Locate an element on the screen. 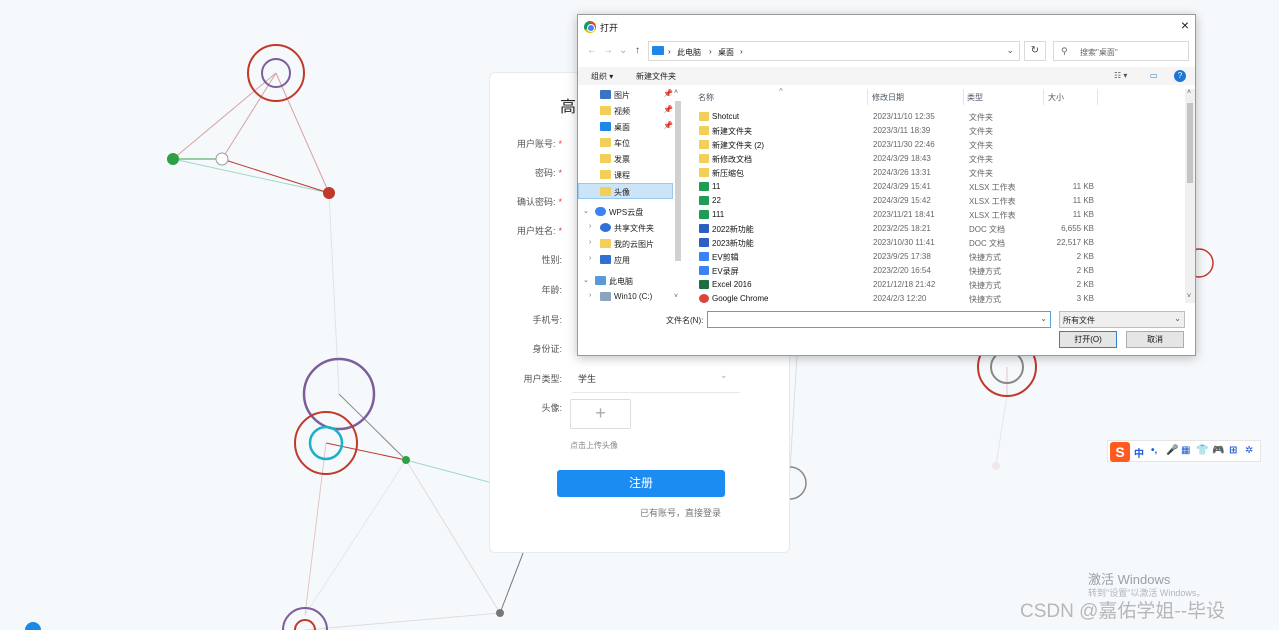 The width and height of the screenshot is (1279, 630). file-name: EV录屏 is located at coordinates (725, 271).